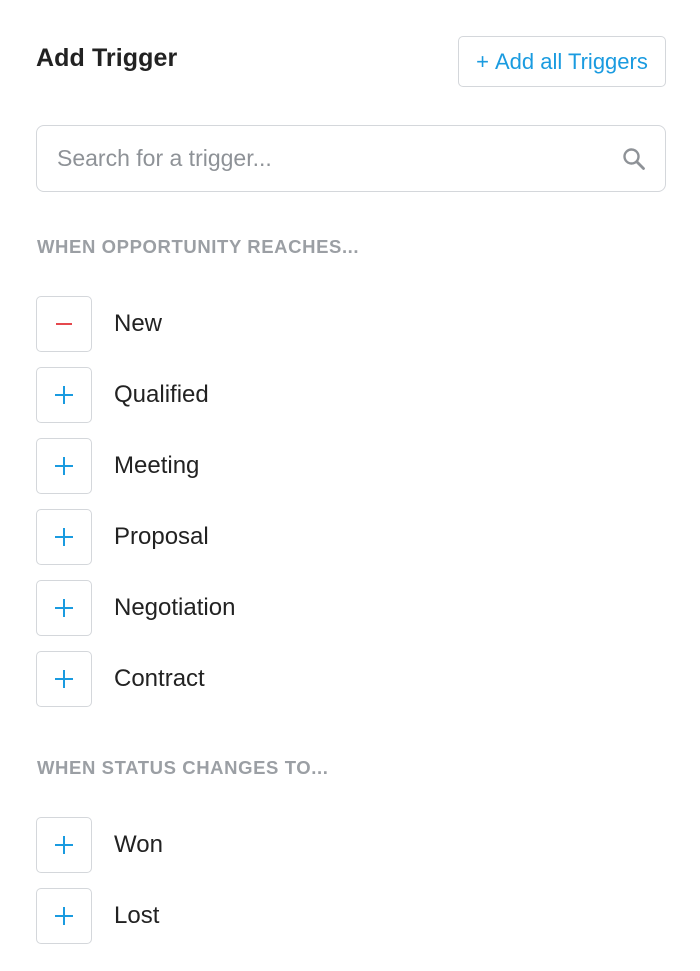  I want to click on search-icon, so click(634, 159).